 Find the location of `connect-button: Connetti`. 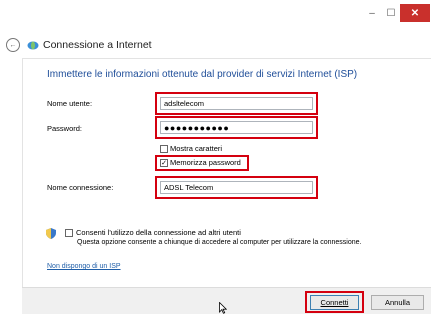

connect-button: Connetti is located at coordinates (334, 302).